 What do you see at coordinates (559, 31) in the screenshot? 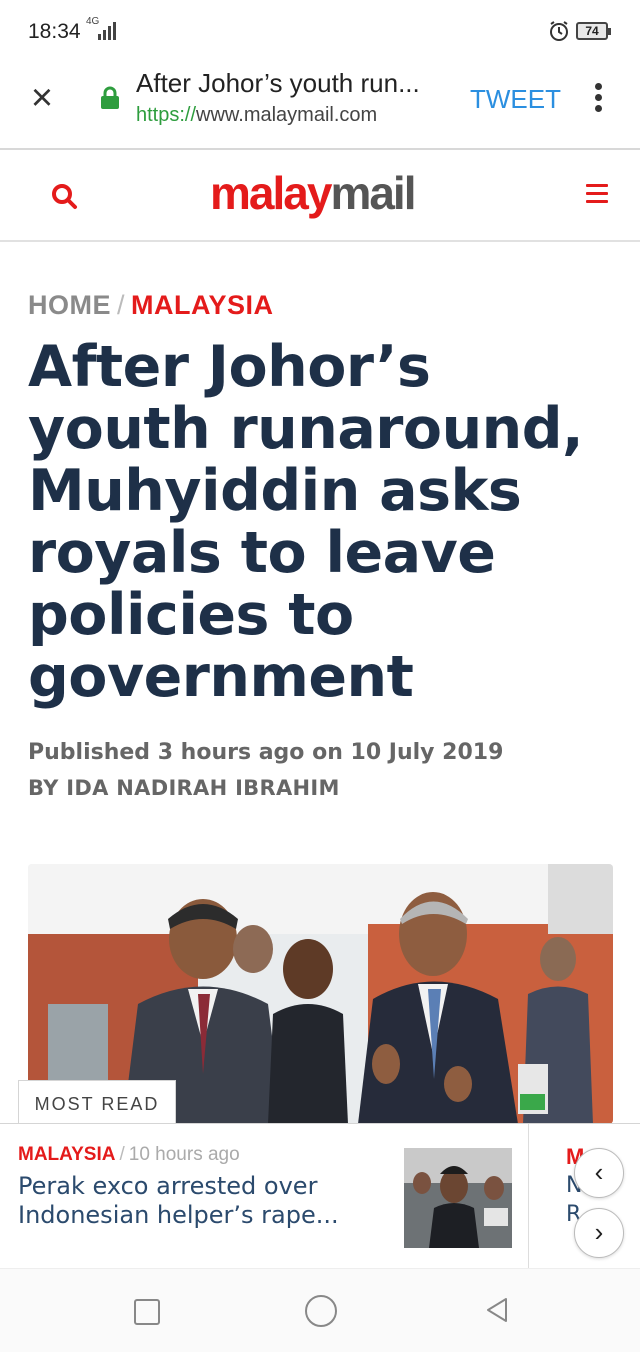
I see `alarm-icon` at bounding box center [559, 31].